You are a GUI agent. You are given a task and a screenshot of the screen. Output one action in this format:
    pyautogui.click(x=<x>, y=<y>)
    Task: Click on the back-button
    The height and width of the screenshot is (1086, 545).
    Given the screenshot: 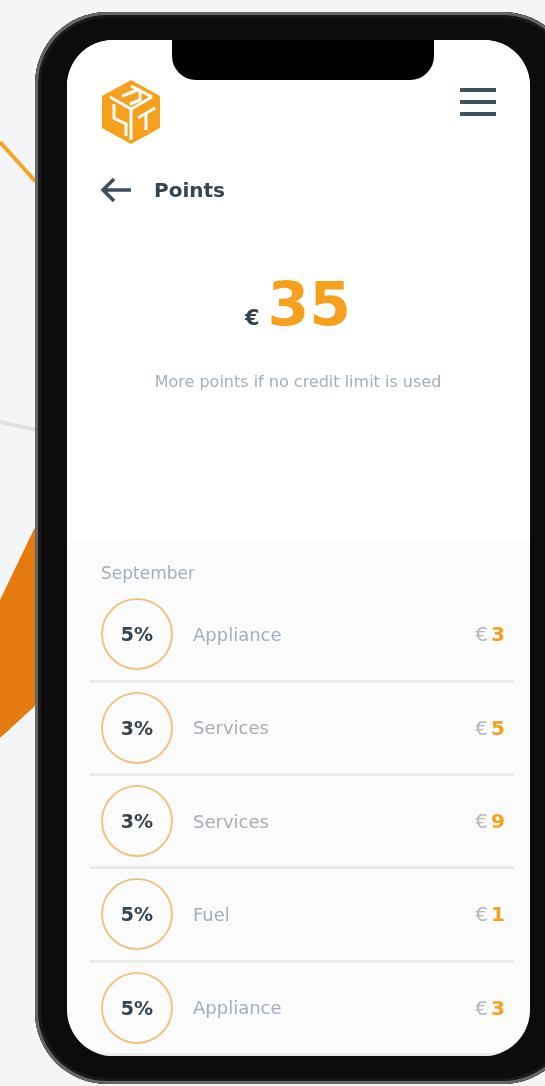 What is the action you would take?
    pyautogui.click(x=116, y=190)
    